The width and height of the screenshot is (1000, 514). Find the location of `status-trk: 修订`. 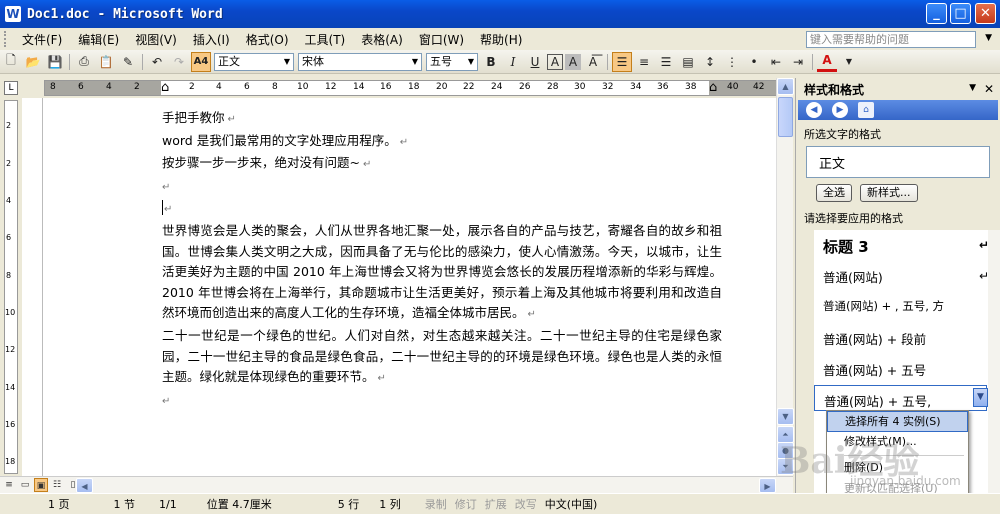

status-trk: 修订 is located at coordinates (466, 504).